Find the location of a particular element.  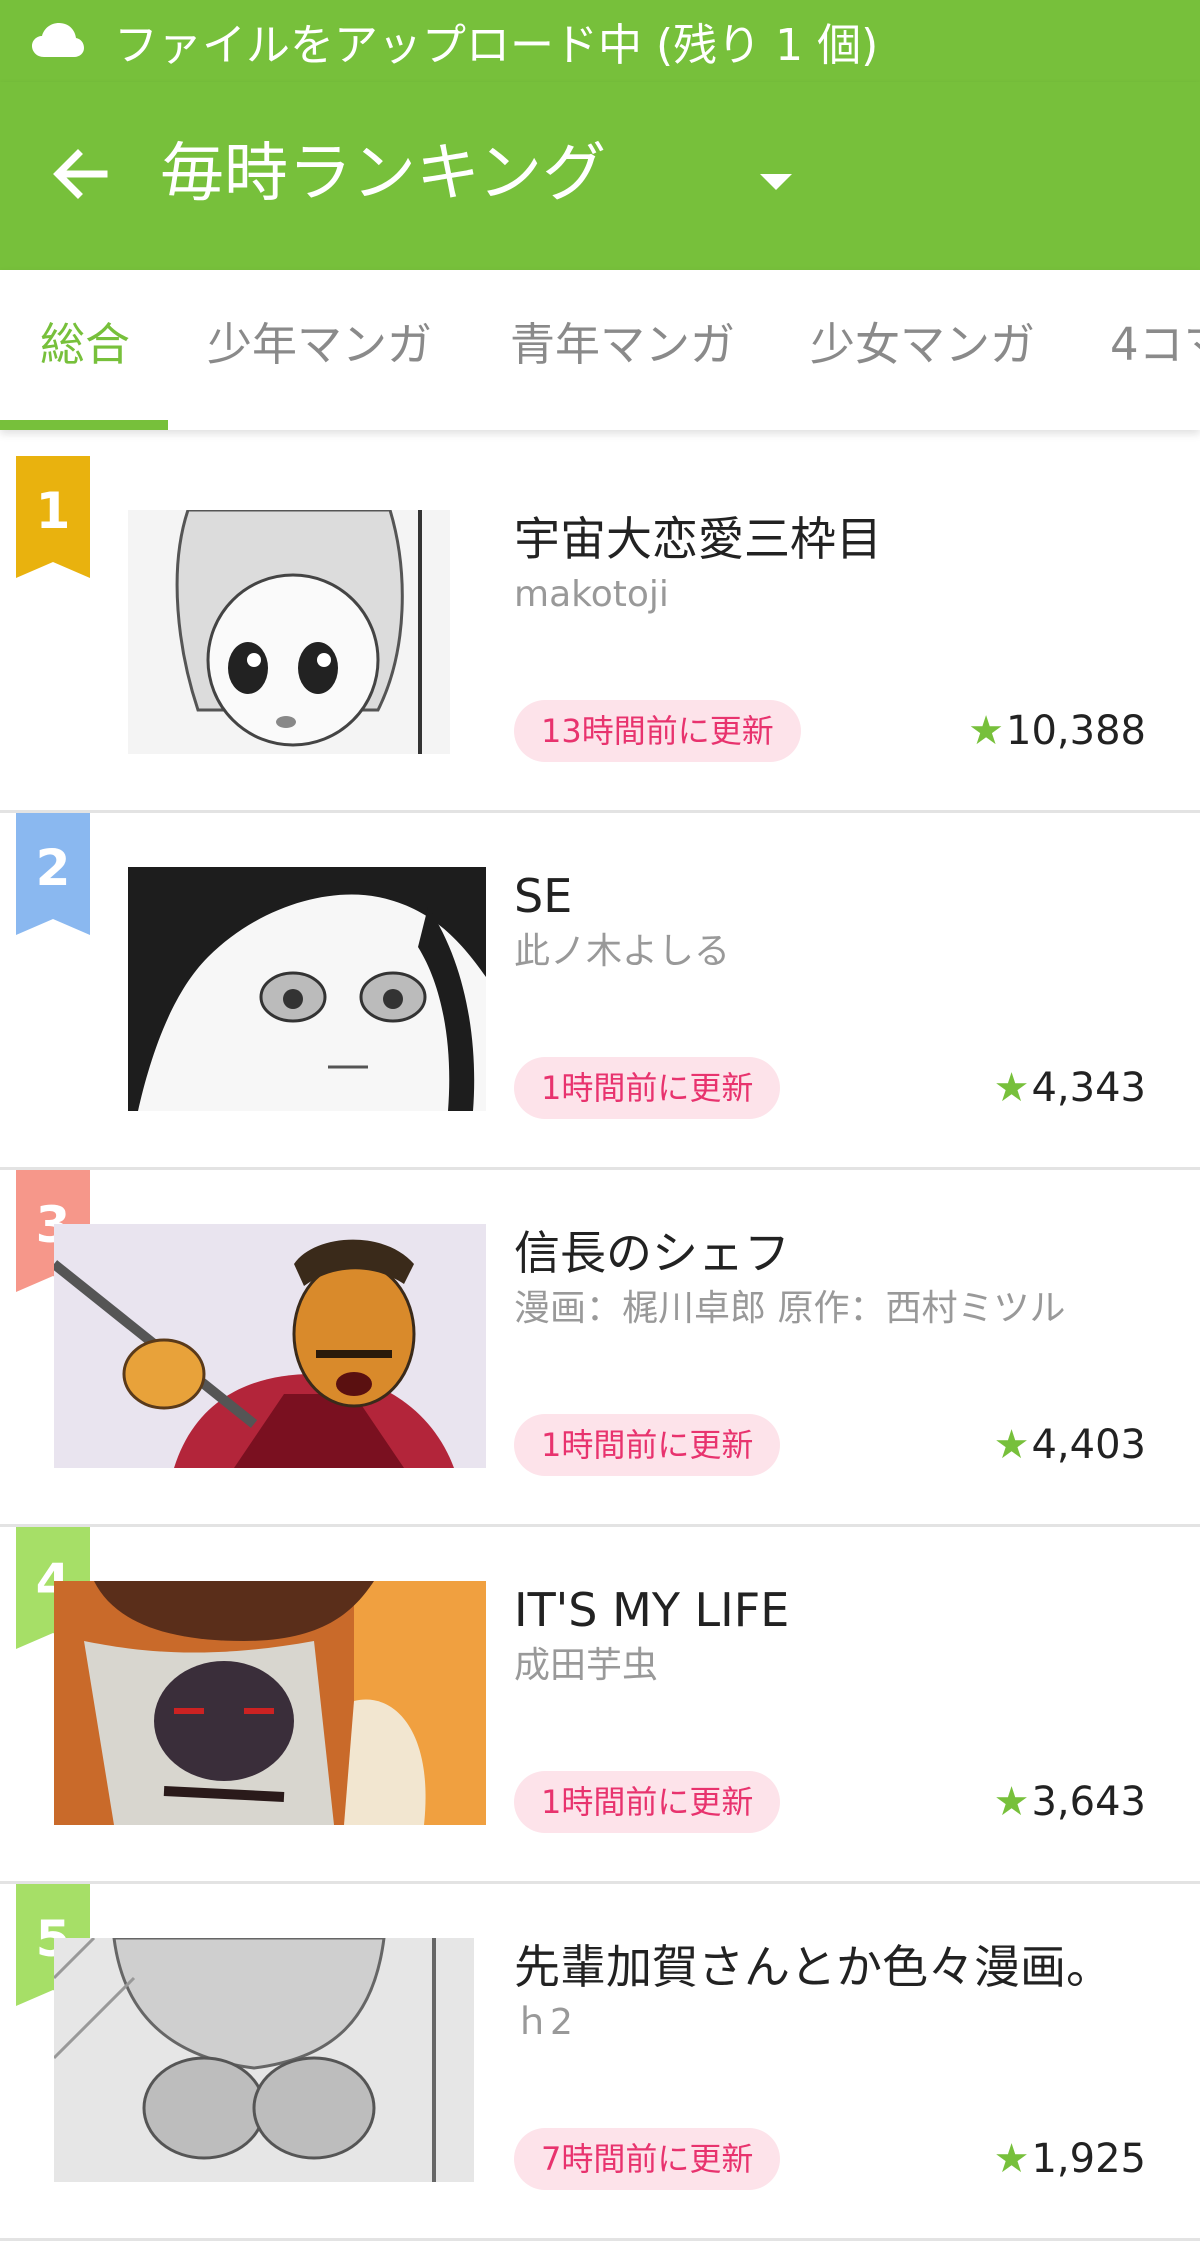

app-bar: 毎時ランキング is located at coordinates (600, 176).